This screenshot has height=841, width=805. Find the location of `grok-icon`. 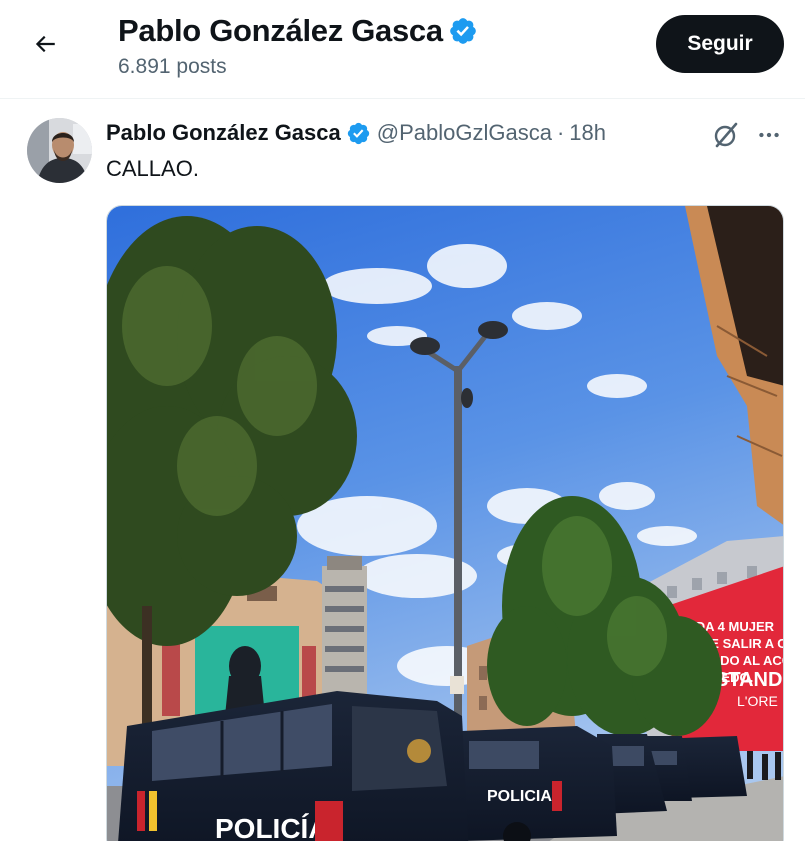

grok-icon is located at coordinates (726, 135).